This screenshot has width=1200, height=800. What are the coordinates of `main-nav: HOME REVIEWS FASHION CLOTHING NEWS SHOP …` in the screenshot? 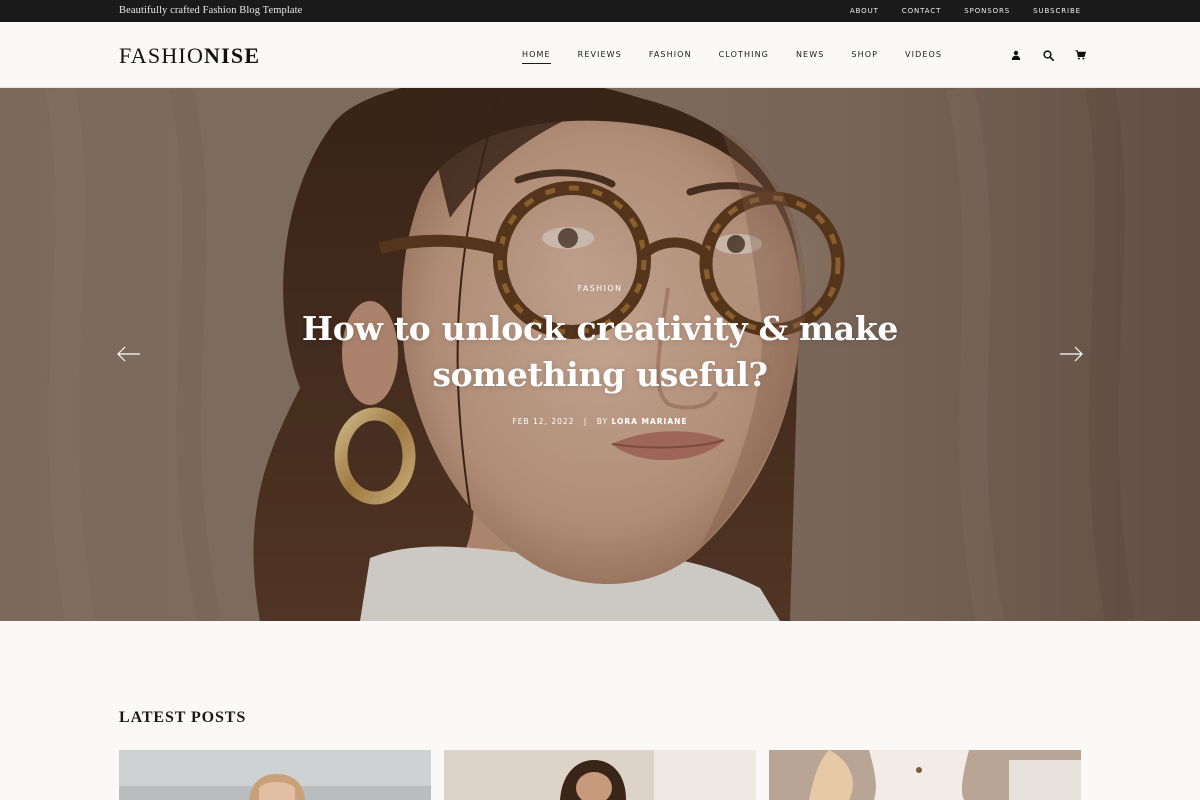 It's located at (732, 57).